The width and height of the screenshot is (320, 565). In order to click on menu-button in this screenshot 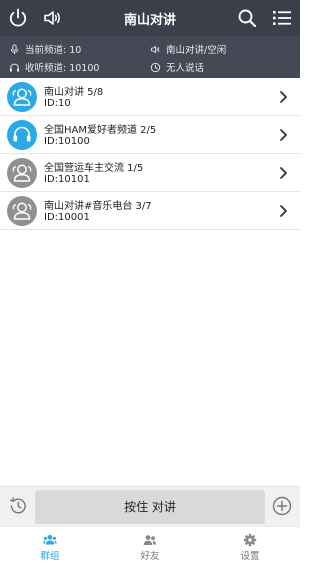, I will do `click(282, 18)`.